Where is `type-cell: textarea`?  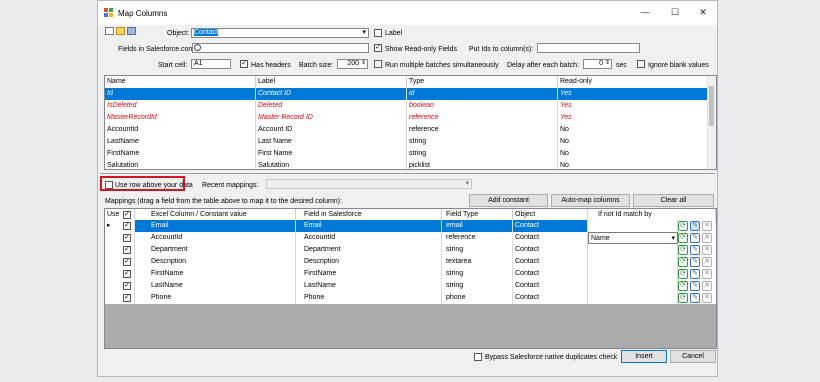
type-cell: textarea is located at coordinates (477, 262).